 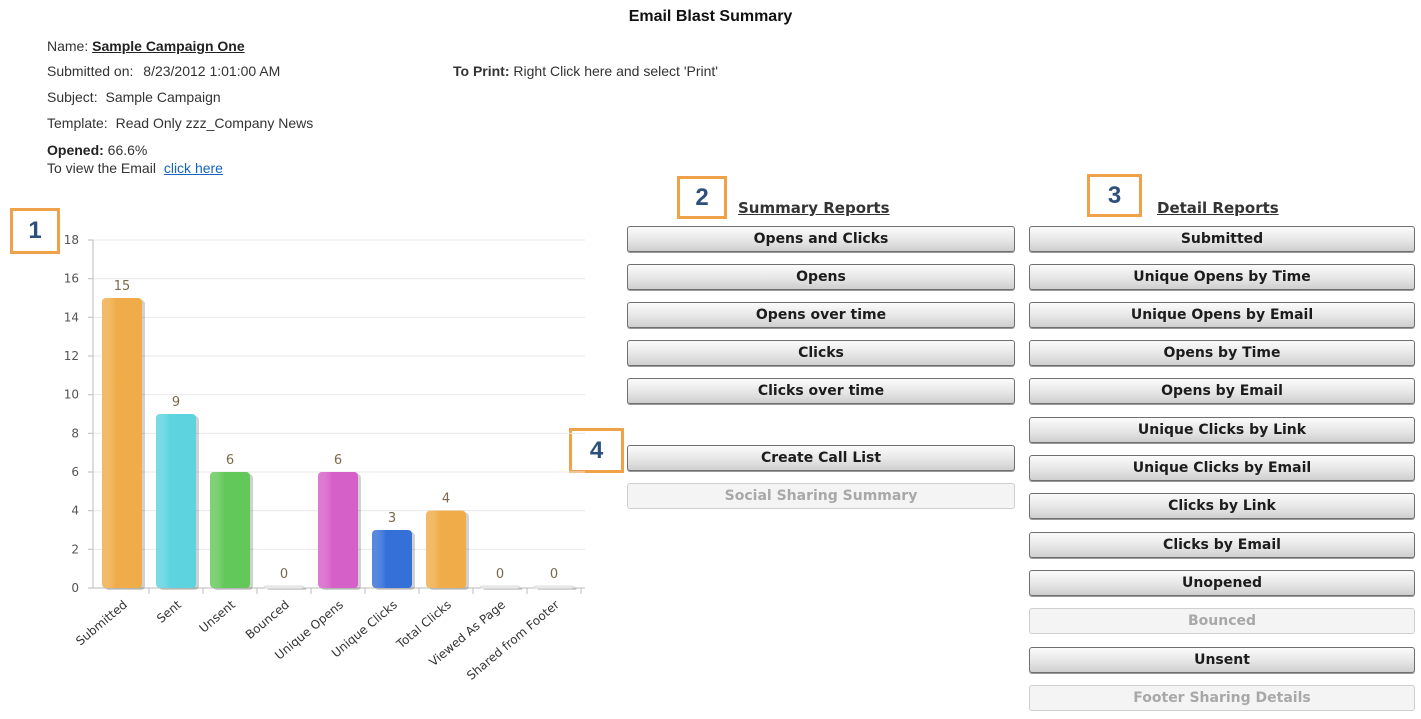 I want to click on subject-label: Subject:, so click(x=72, y=97).